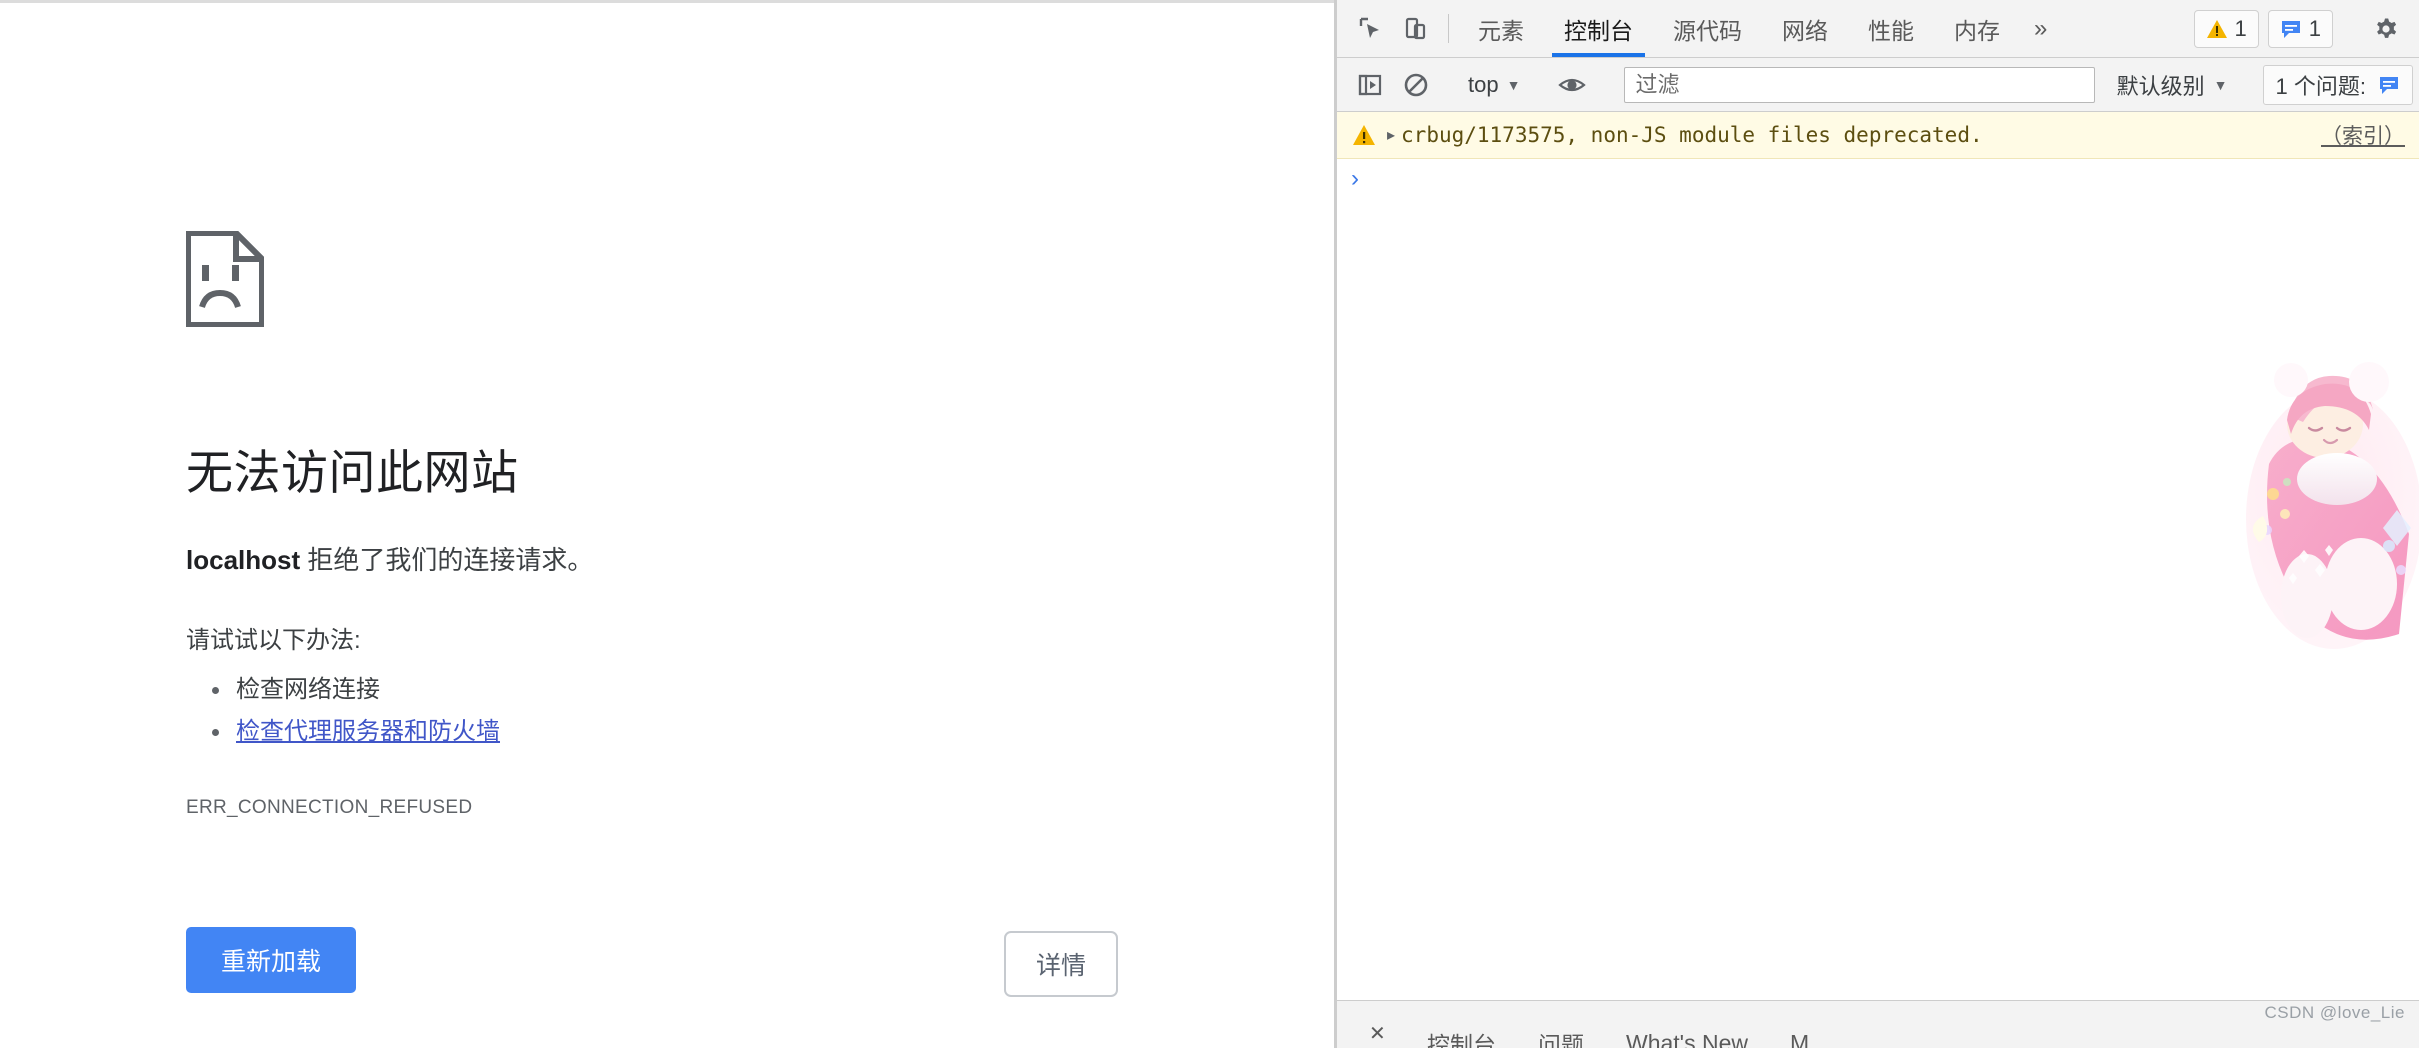 This screenshot has width=2419, height=1048. I want to click on close-icon: ✕, so click(1377, 1033).